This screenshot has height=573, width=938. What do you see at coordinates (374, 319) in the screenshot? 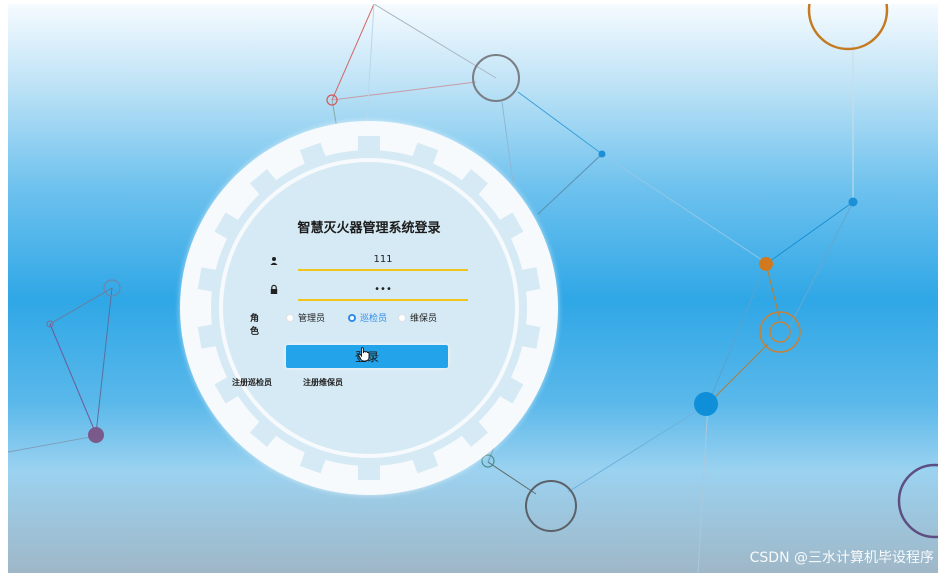
I see `role-option-label: 巡检员` at bounding box center [374, 319].